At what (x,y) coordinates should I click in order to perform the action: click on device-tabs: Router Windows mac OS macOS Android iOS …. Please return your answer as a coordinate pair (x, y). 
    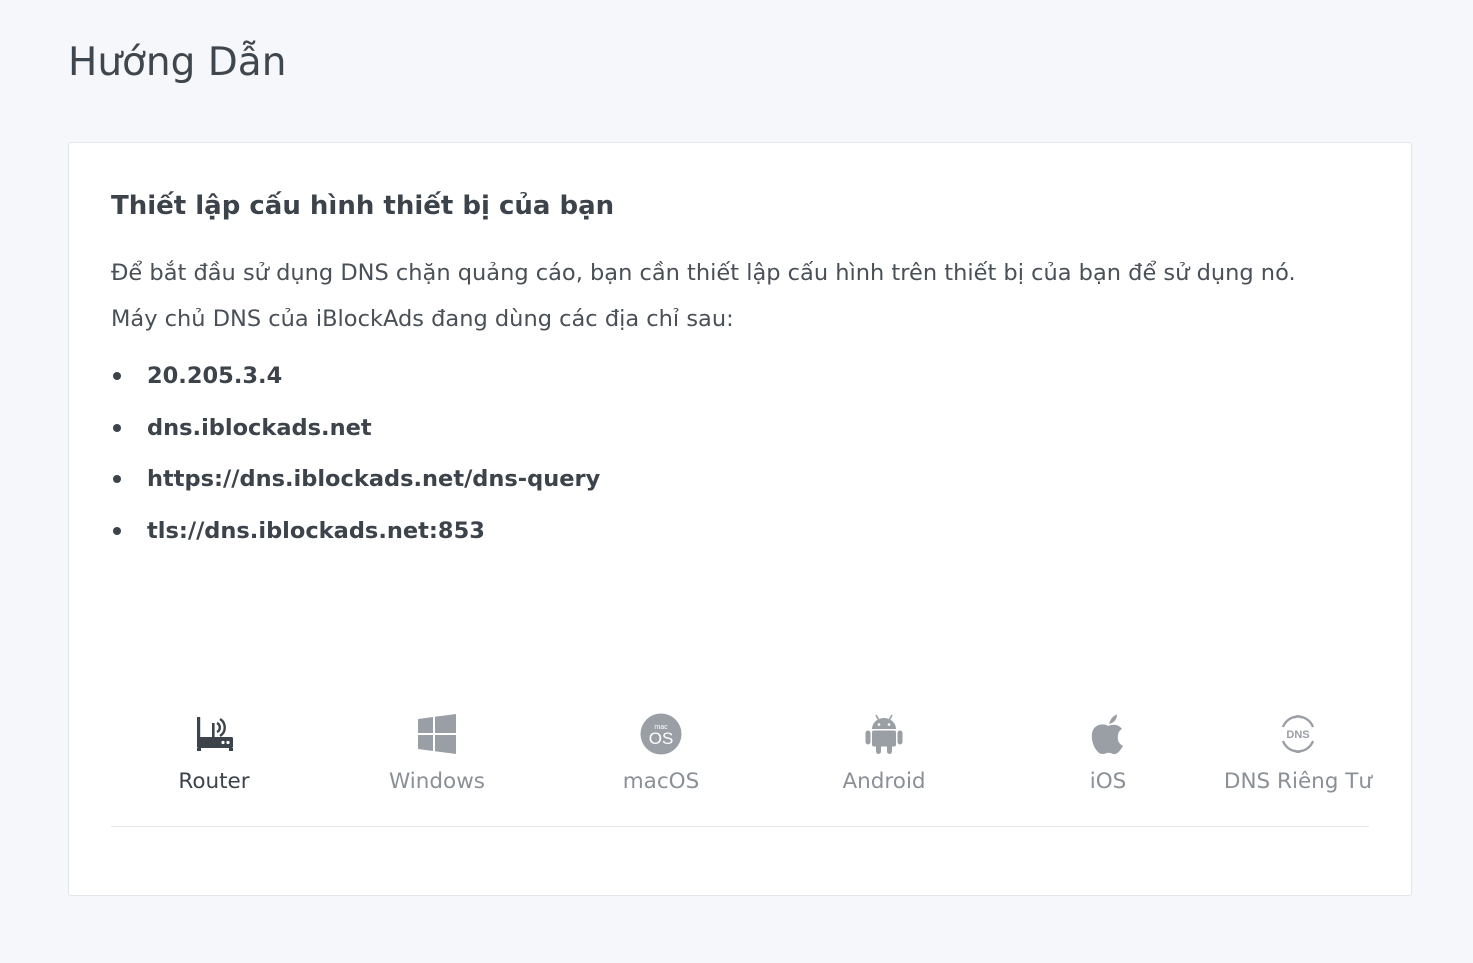
    Looking at the image, I should click on (741, 764).